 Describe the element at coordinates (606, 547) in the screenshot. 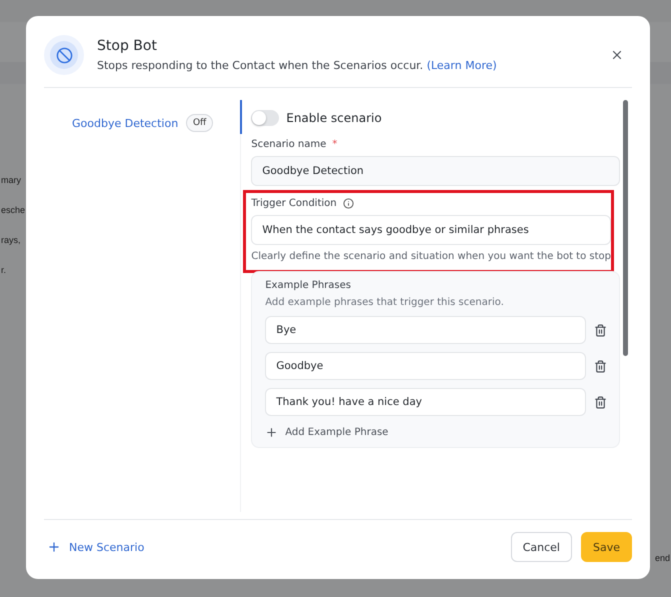

I see `save-button: Save` at that location.